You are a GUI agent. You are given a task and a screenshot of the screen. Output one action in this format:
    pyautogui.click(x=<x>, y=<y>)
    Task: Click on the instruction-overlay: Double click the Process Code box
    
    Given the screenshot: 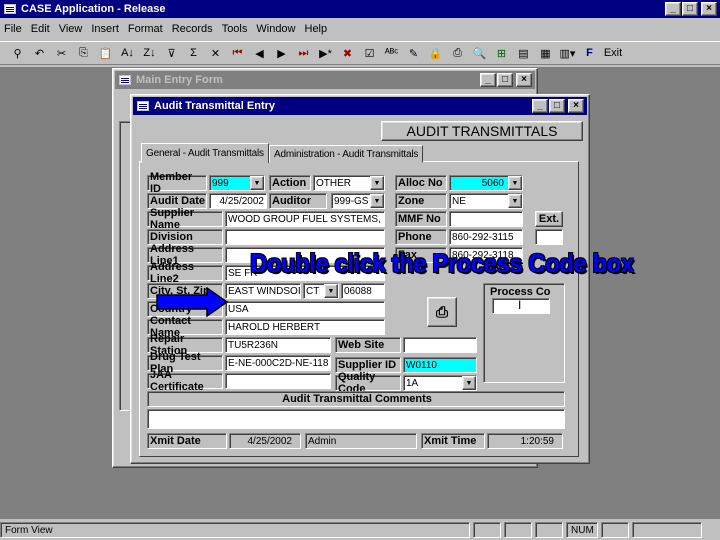 What is the action you would take?
    pyautogui.click(x=442, y=263)
    